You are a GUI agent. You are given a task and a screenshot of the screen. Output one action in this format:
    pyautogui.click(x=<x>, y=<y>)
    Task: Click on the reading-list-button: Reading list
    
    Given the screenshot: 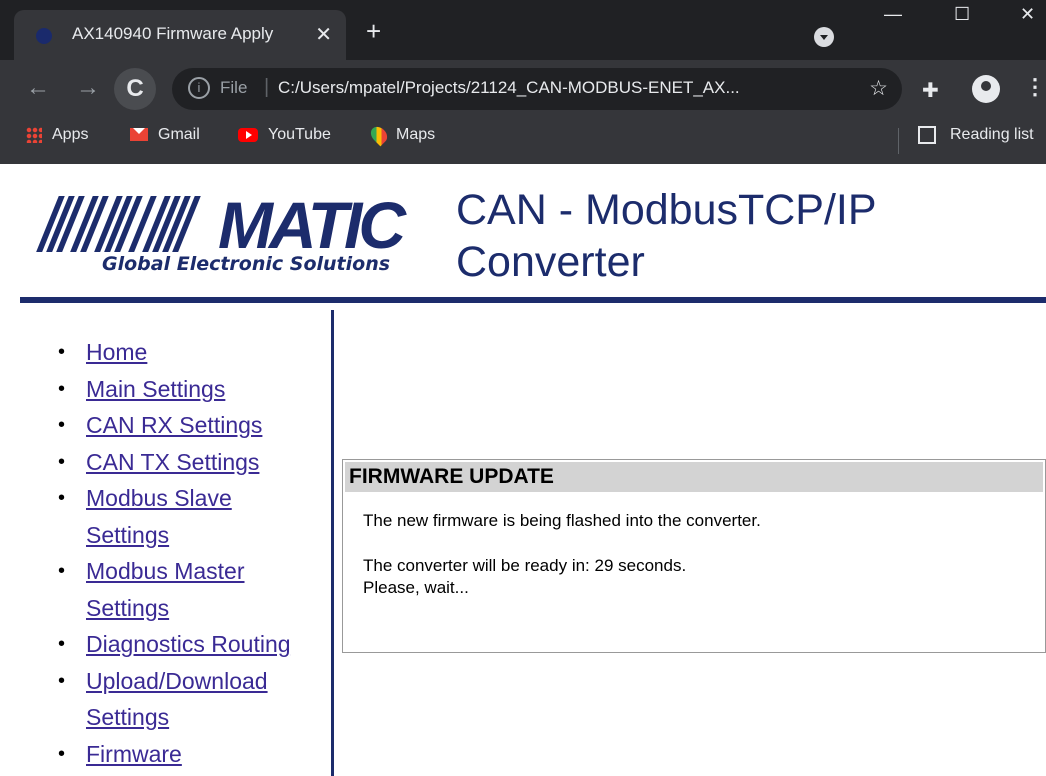 What is the action you would take?
    pyautogui.click(x=976, y=135)
    